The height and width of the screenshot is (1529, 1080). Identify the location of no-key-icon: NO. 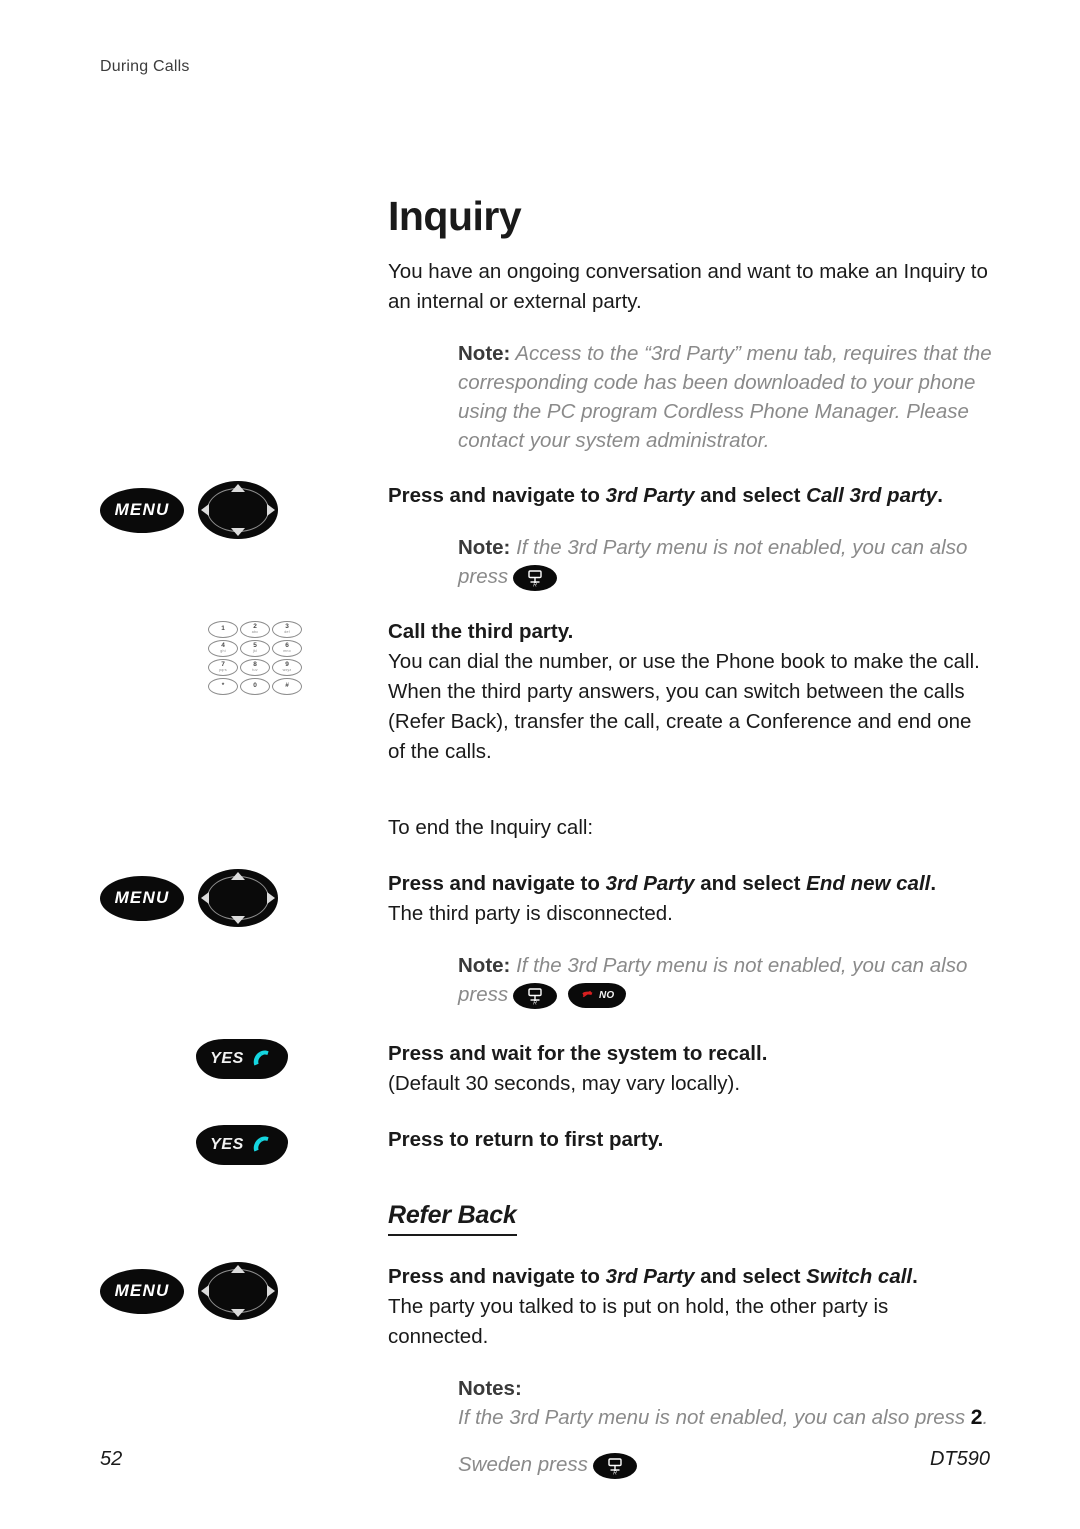
(597, 996).